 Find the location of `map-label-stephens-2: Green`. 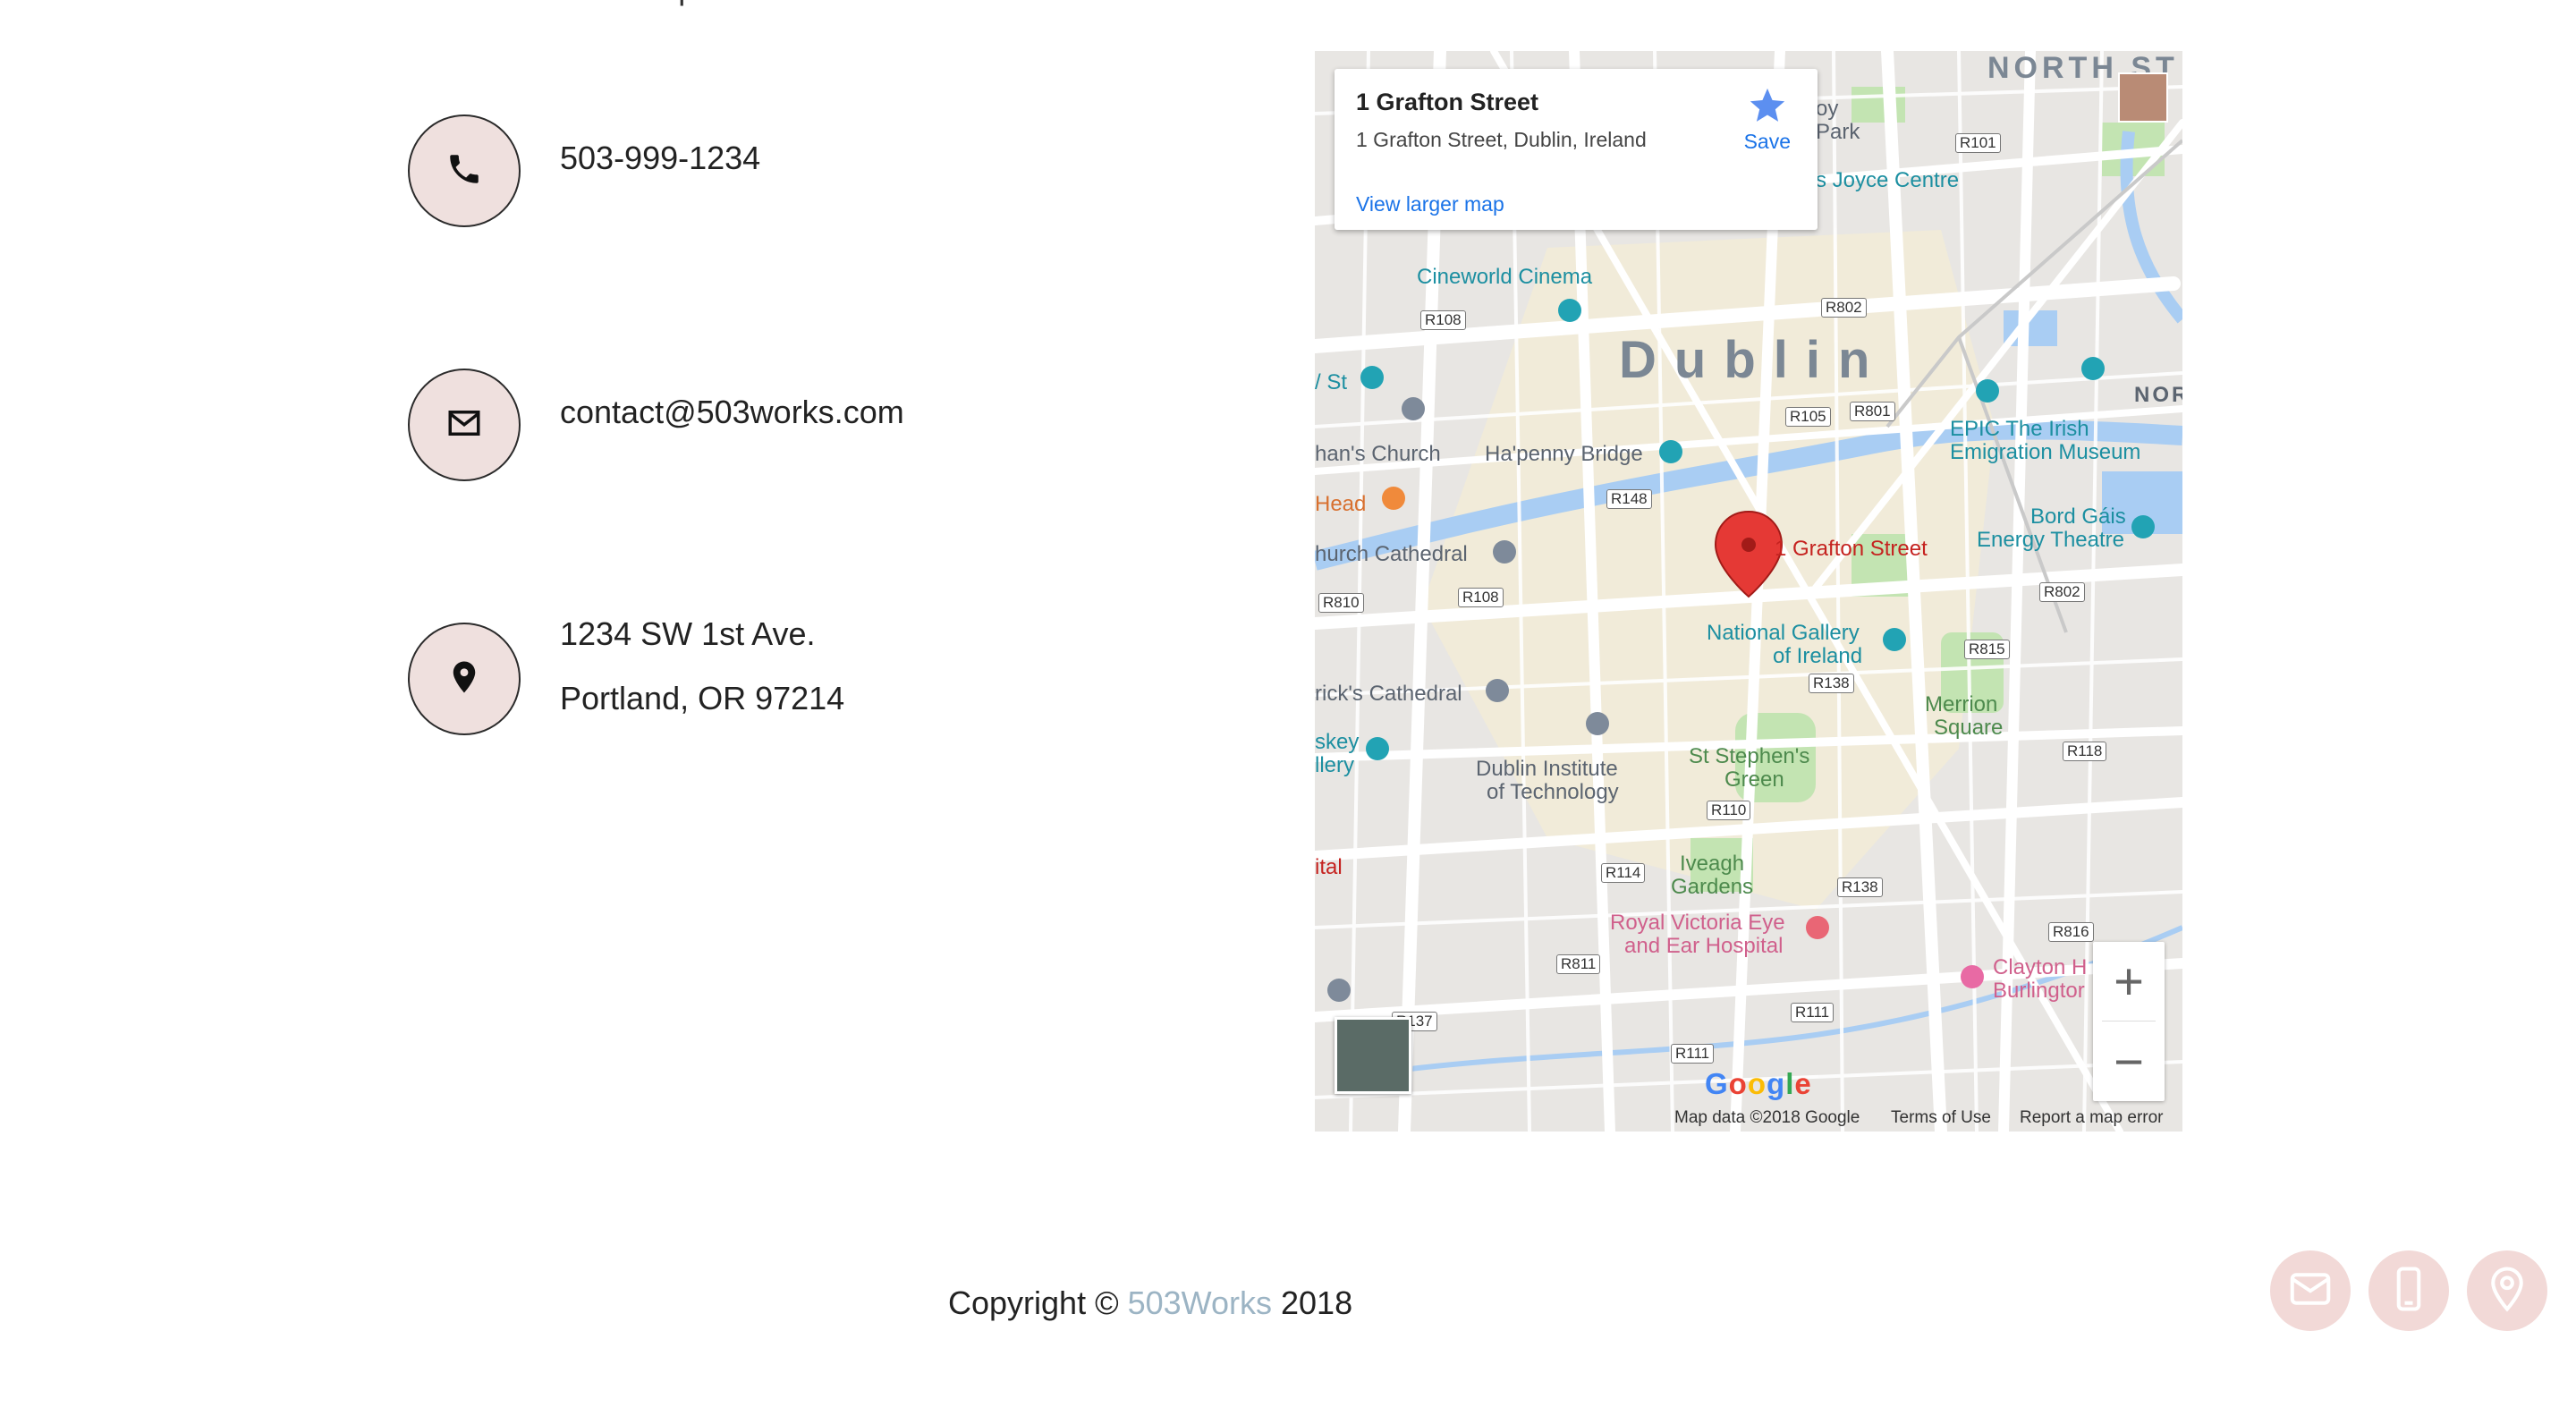

map-label-stephens-2: Green is located at coordinates (1754, 779).